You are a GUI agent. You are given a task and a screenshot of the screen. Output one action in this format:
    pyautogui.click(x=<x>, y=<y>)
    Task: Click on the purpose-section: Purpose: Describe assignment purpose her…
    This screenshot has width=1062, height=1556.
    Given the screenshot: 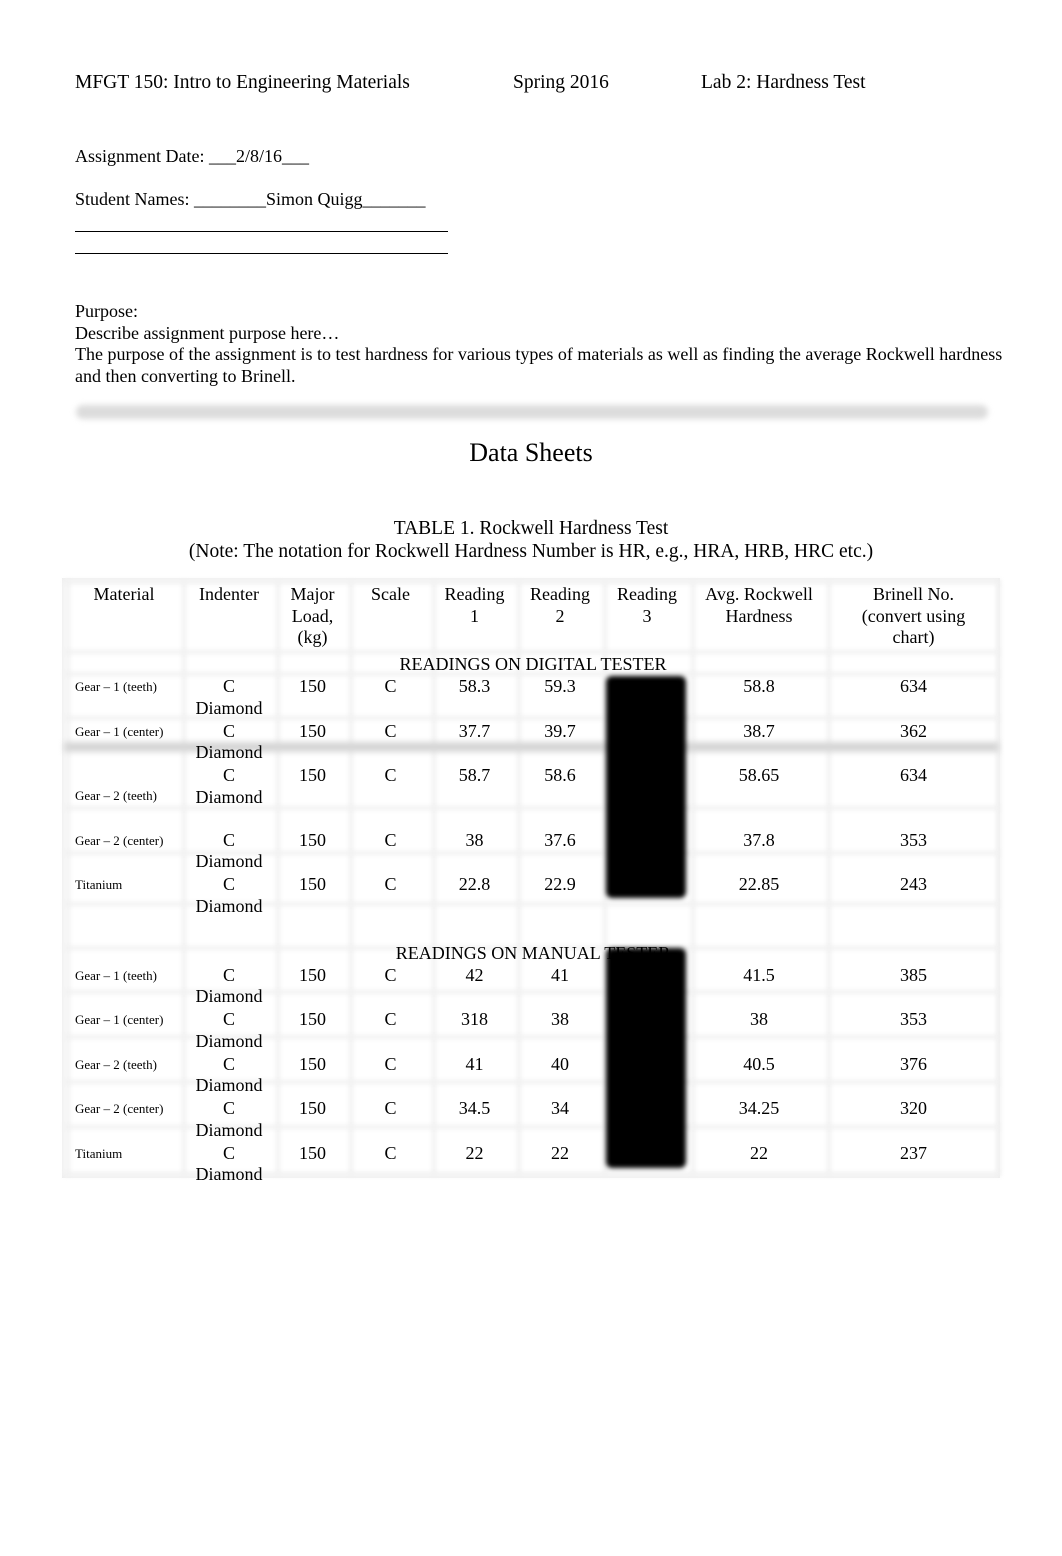 What is the action you would take?
    pyautogui.click(x=540, y=344)
    